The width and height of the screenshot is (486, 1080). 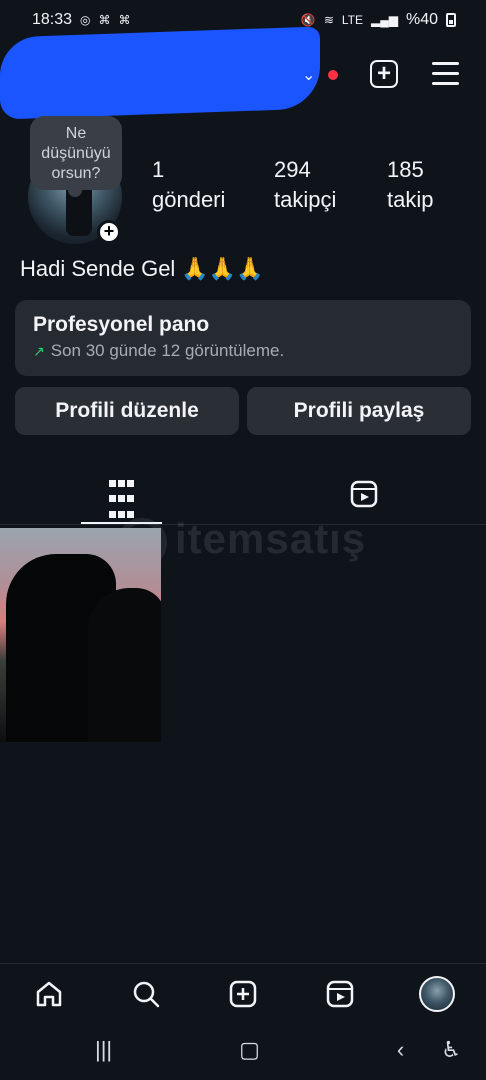 What do you see at coordinates (421, 19) in the screenshot?
I see `battery-percent: %40` at bounding box center [421, 19].